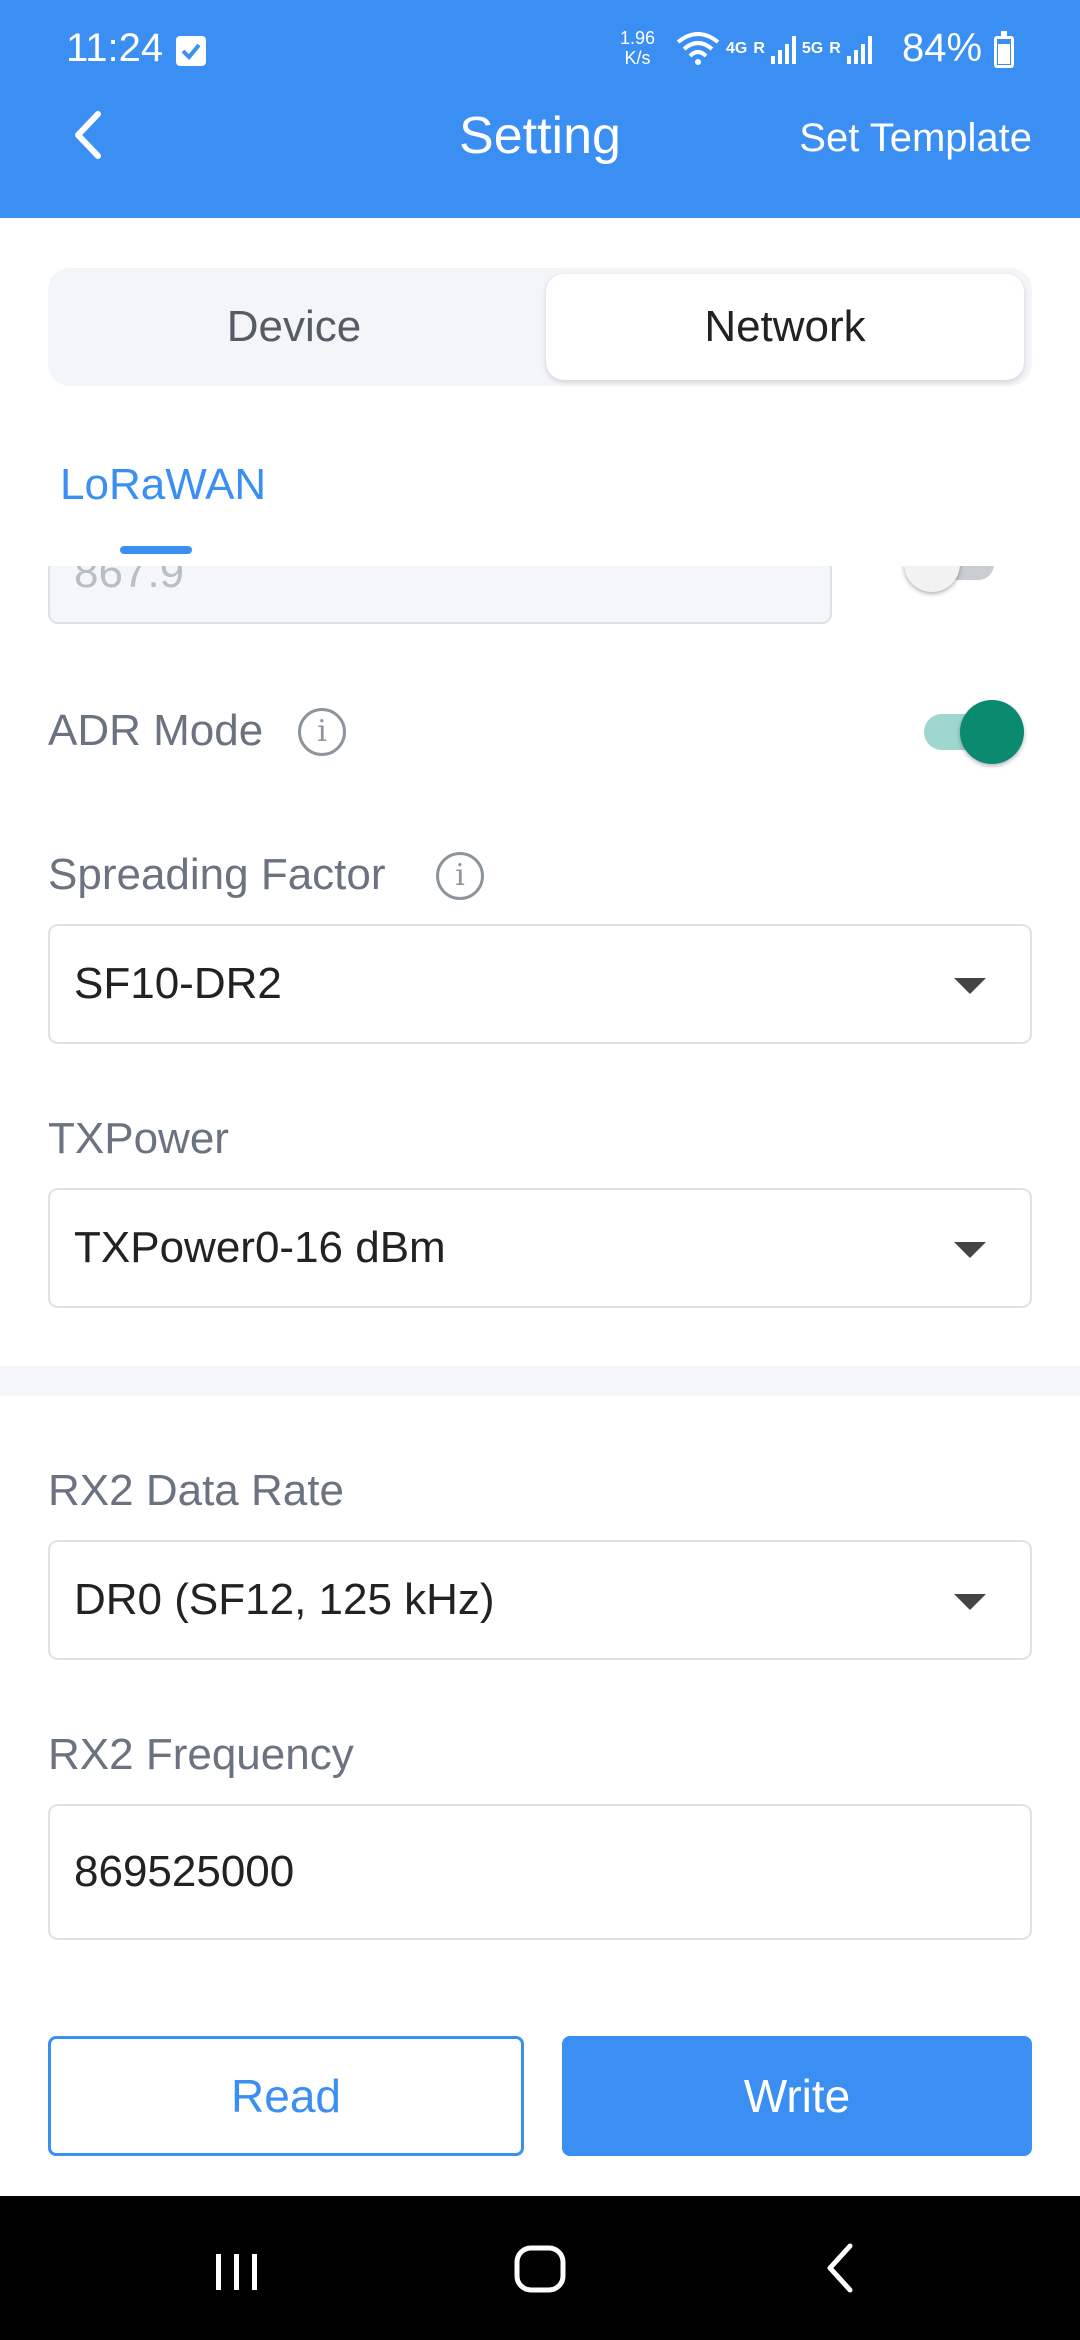 The image size is (1080, 2340). What do you see at coordinates (859, 49) in the screenshot?
I see `signal-2-icon` at bounding box center [859, 49].